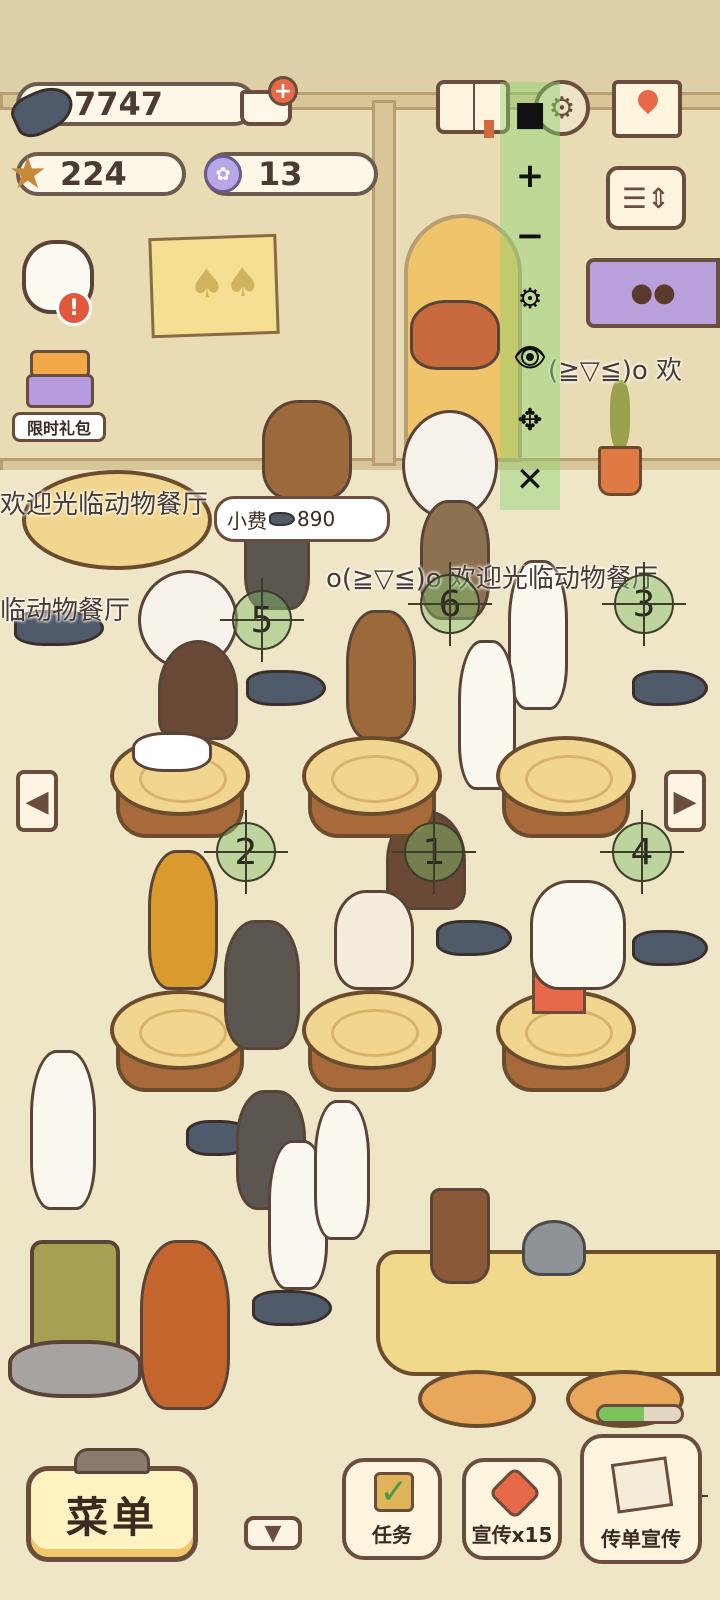 Image resolution: width=720 pixels, height=1600 pixels. What do you see at coordinates (74, 308) in the screenshot?
I see `alert-badge-icon: !` at bounding box center [74, 308].